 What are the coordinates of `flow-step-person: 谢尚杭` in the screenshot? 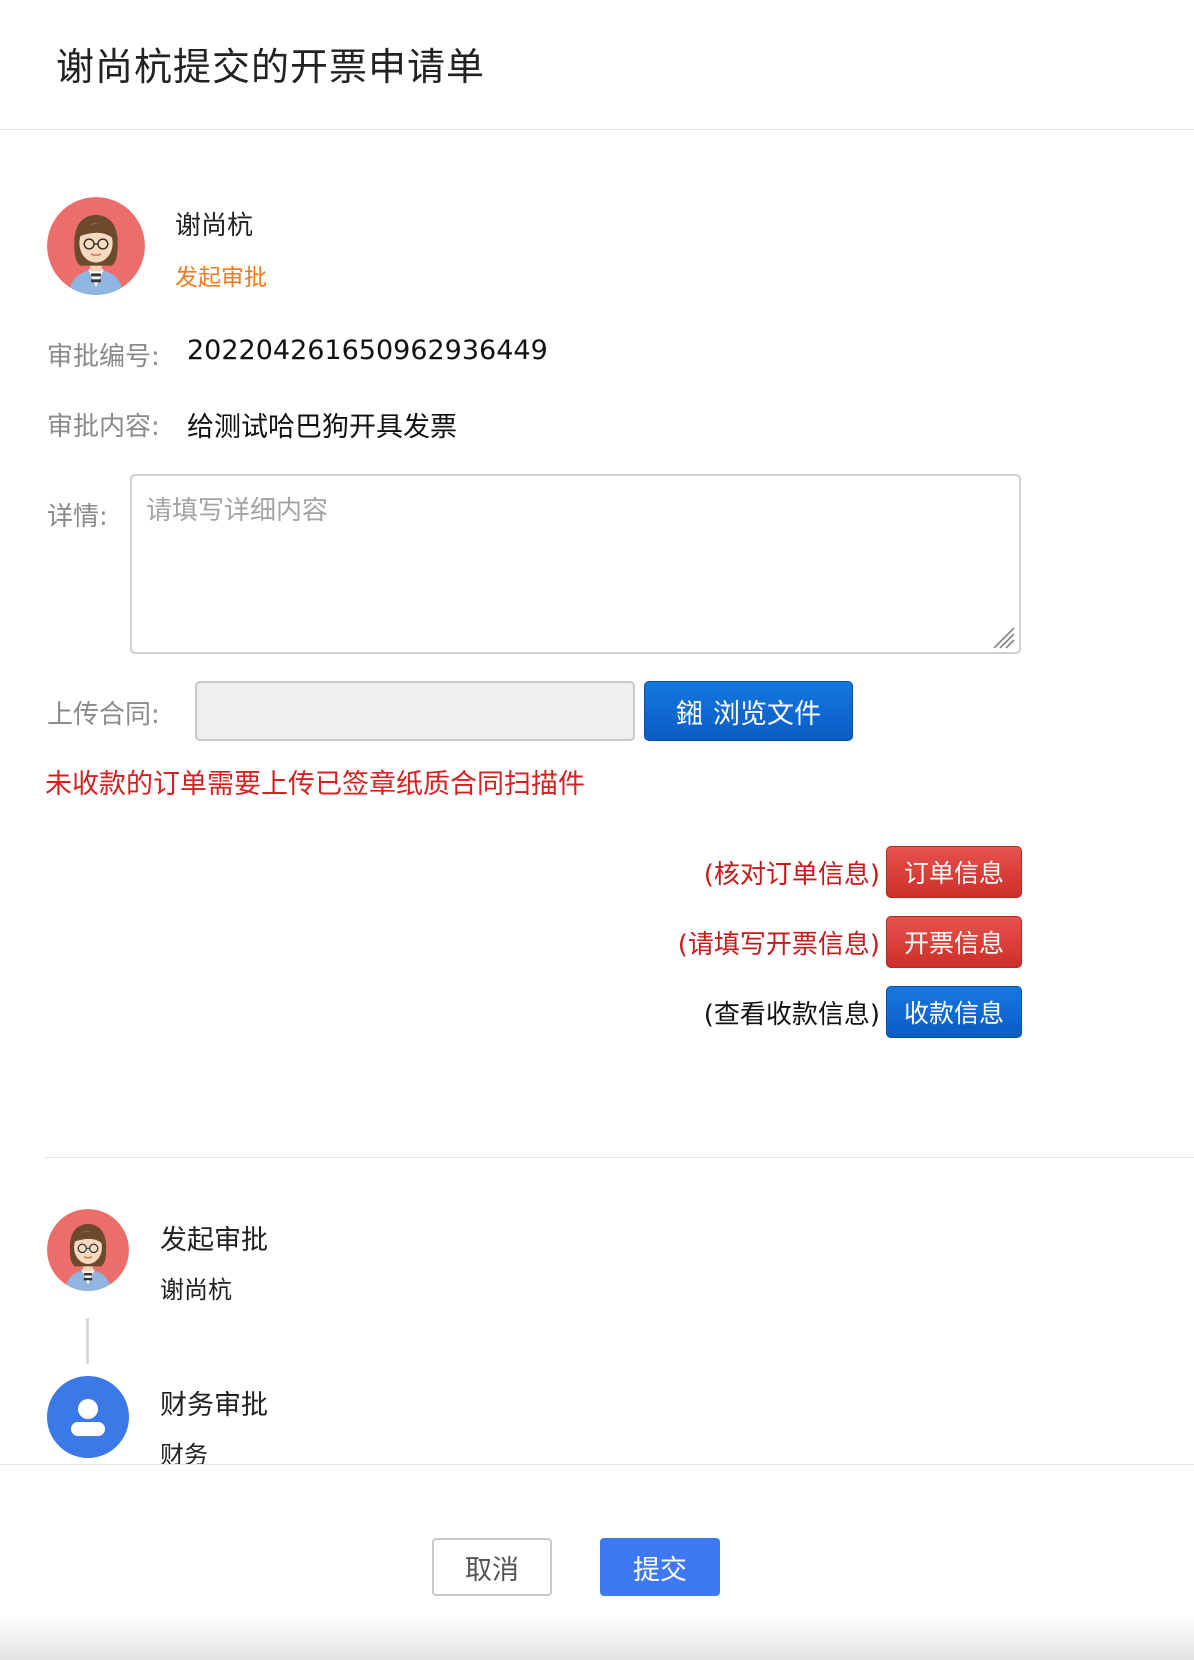 It's located at (196, 1290).